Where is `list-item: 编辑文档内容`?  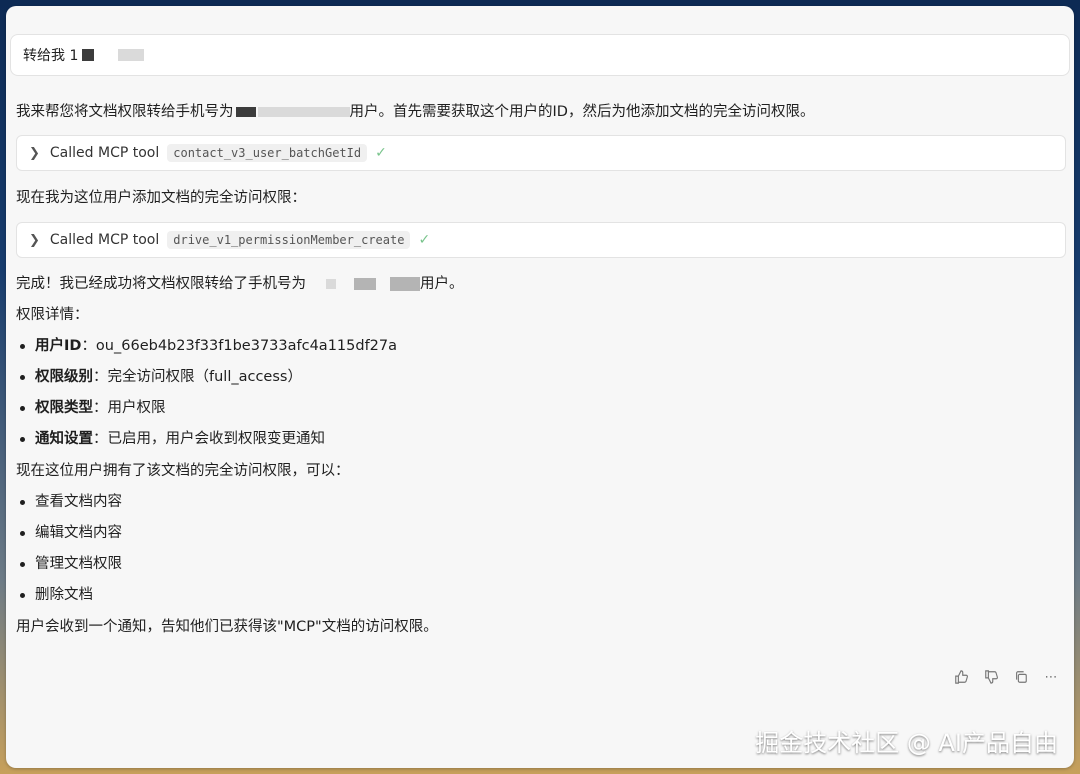
list-item: 编辑文档内容 is located at coordinates (71, 533).